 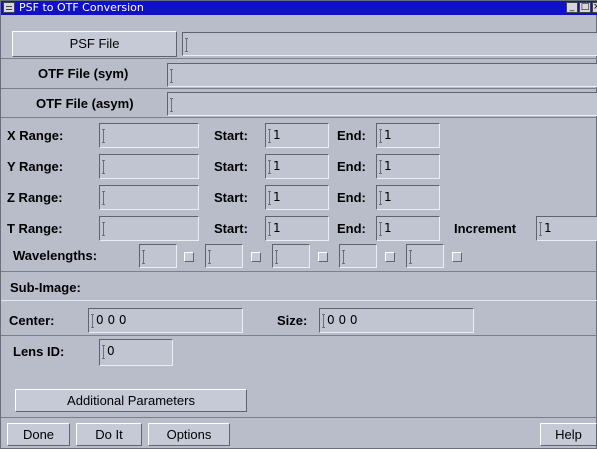 What do you see at coordinates (351, 135) in the screenshot?
I see `x-end-label: End:` at bounding box center [351, 135].